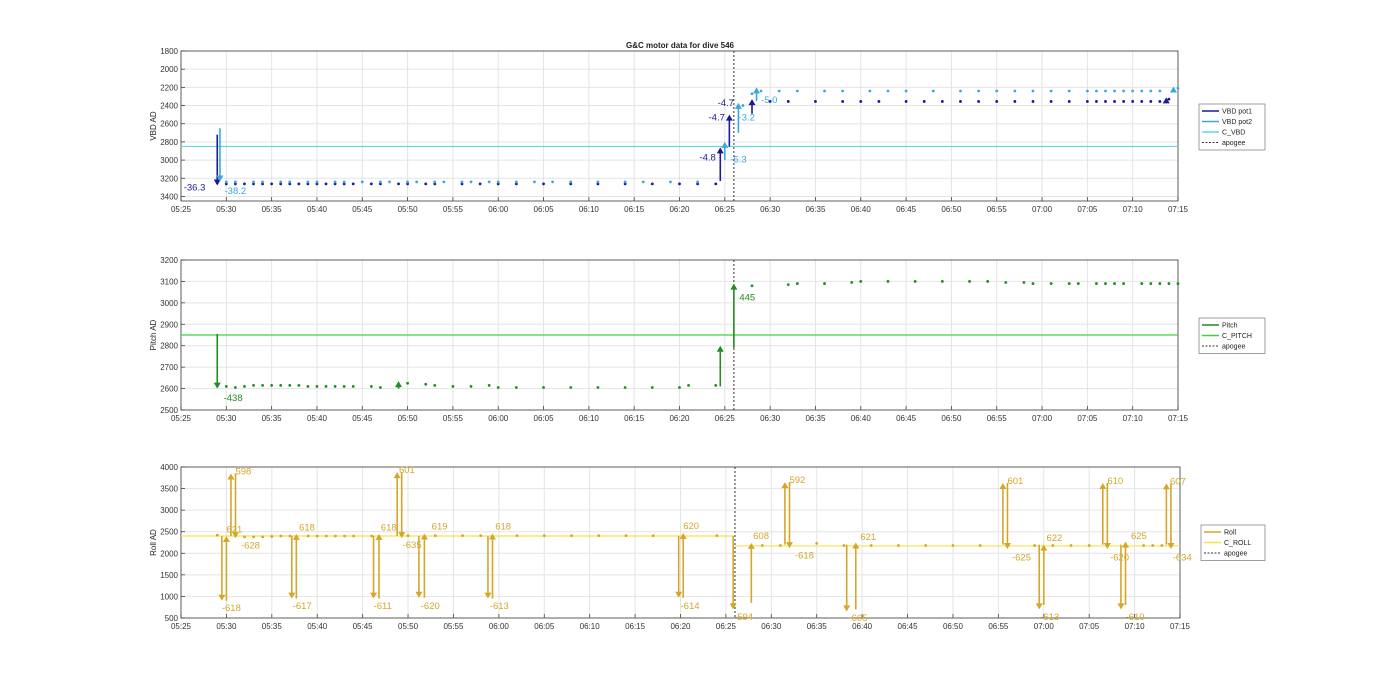 This screenshot has height=693, width=1400. I want to click on x-tick-label: 06:15, so click(634, 418).